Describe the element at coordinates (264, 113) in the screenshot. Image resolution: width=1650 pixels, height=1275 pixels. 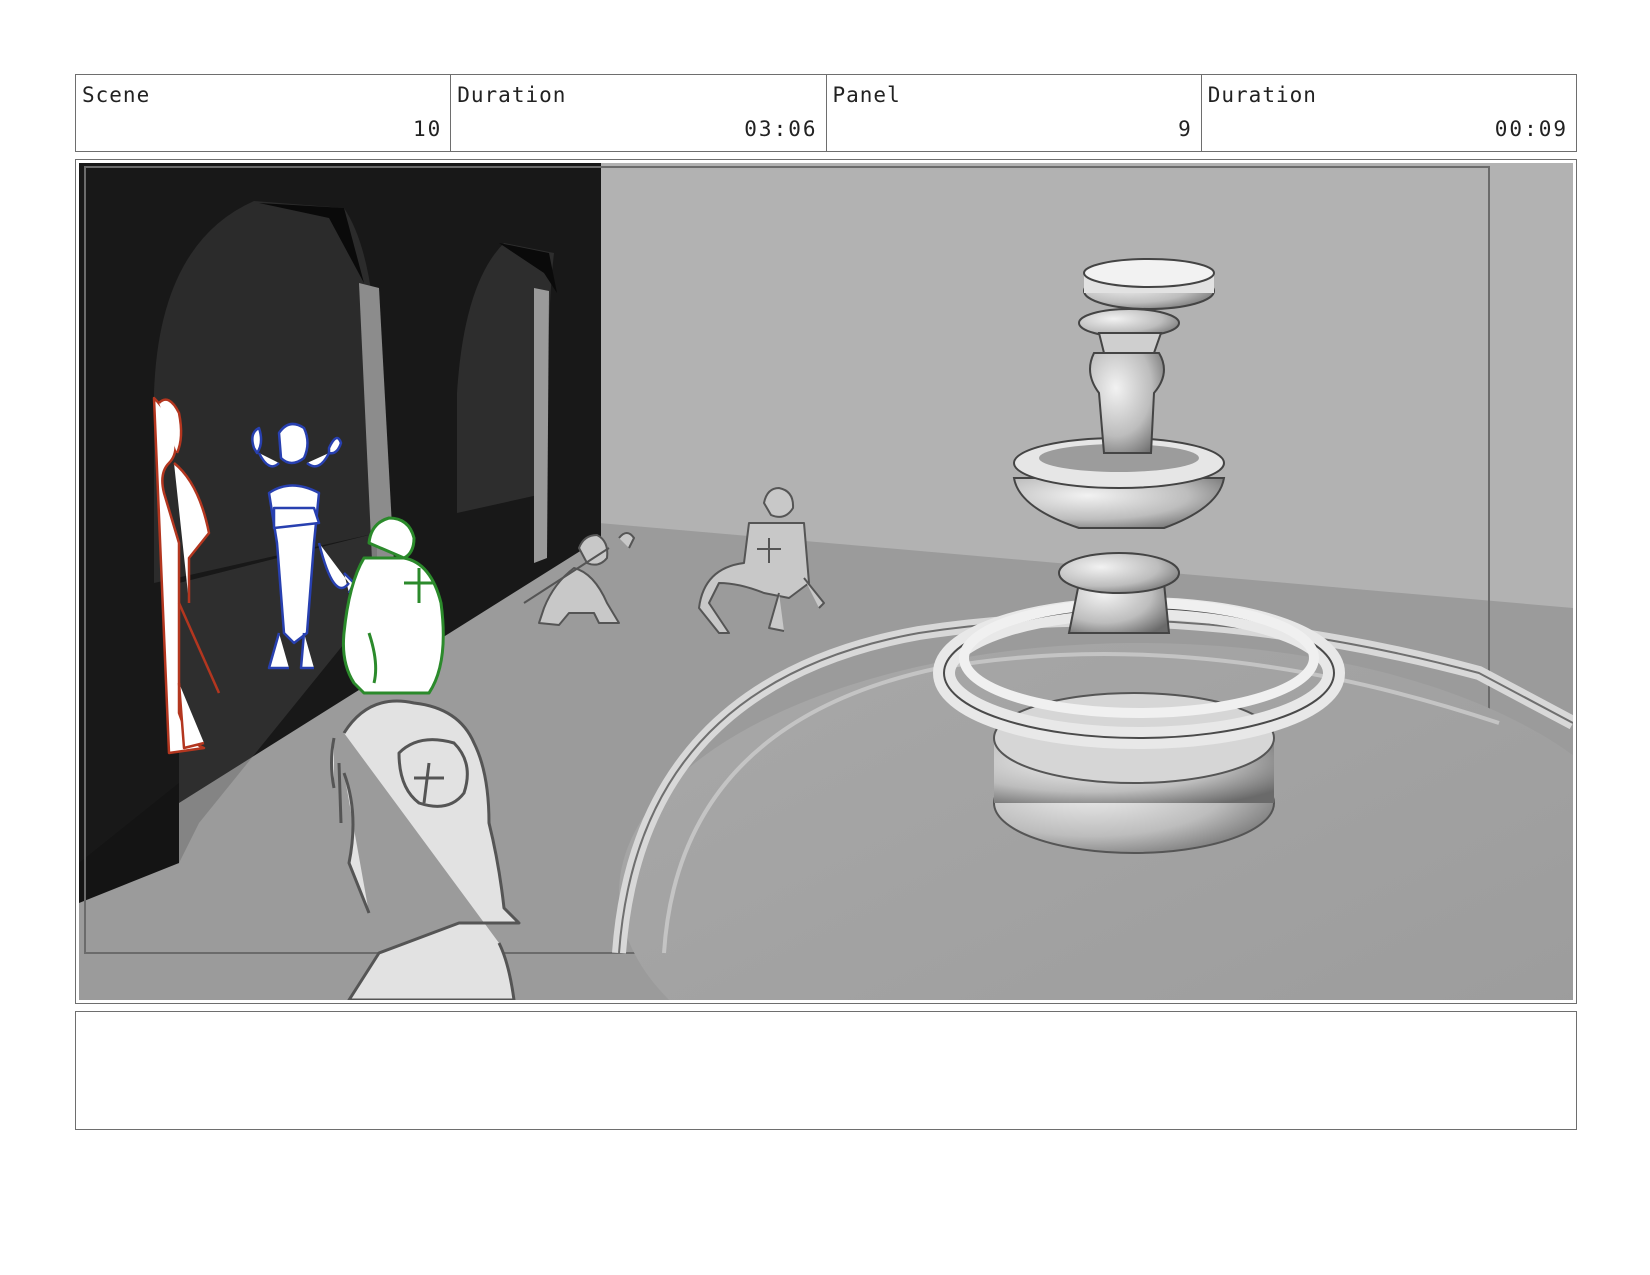
I see `scene-cell: Scene 10` at that location.